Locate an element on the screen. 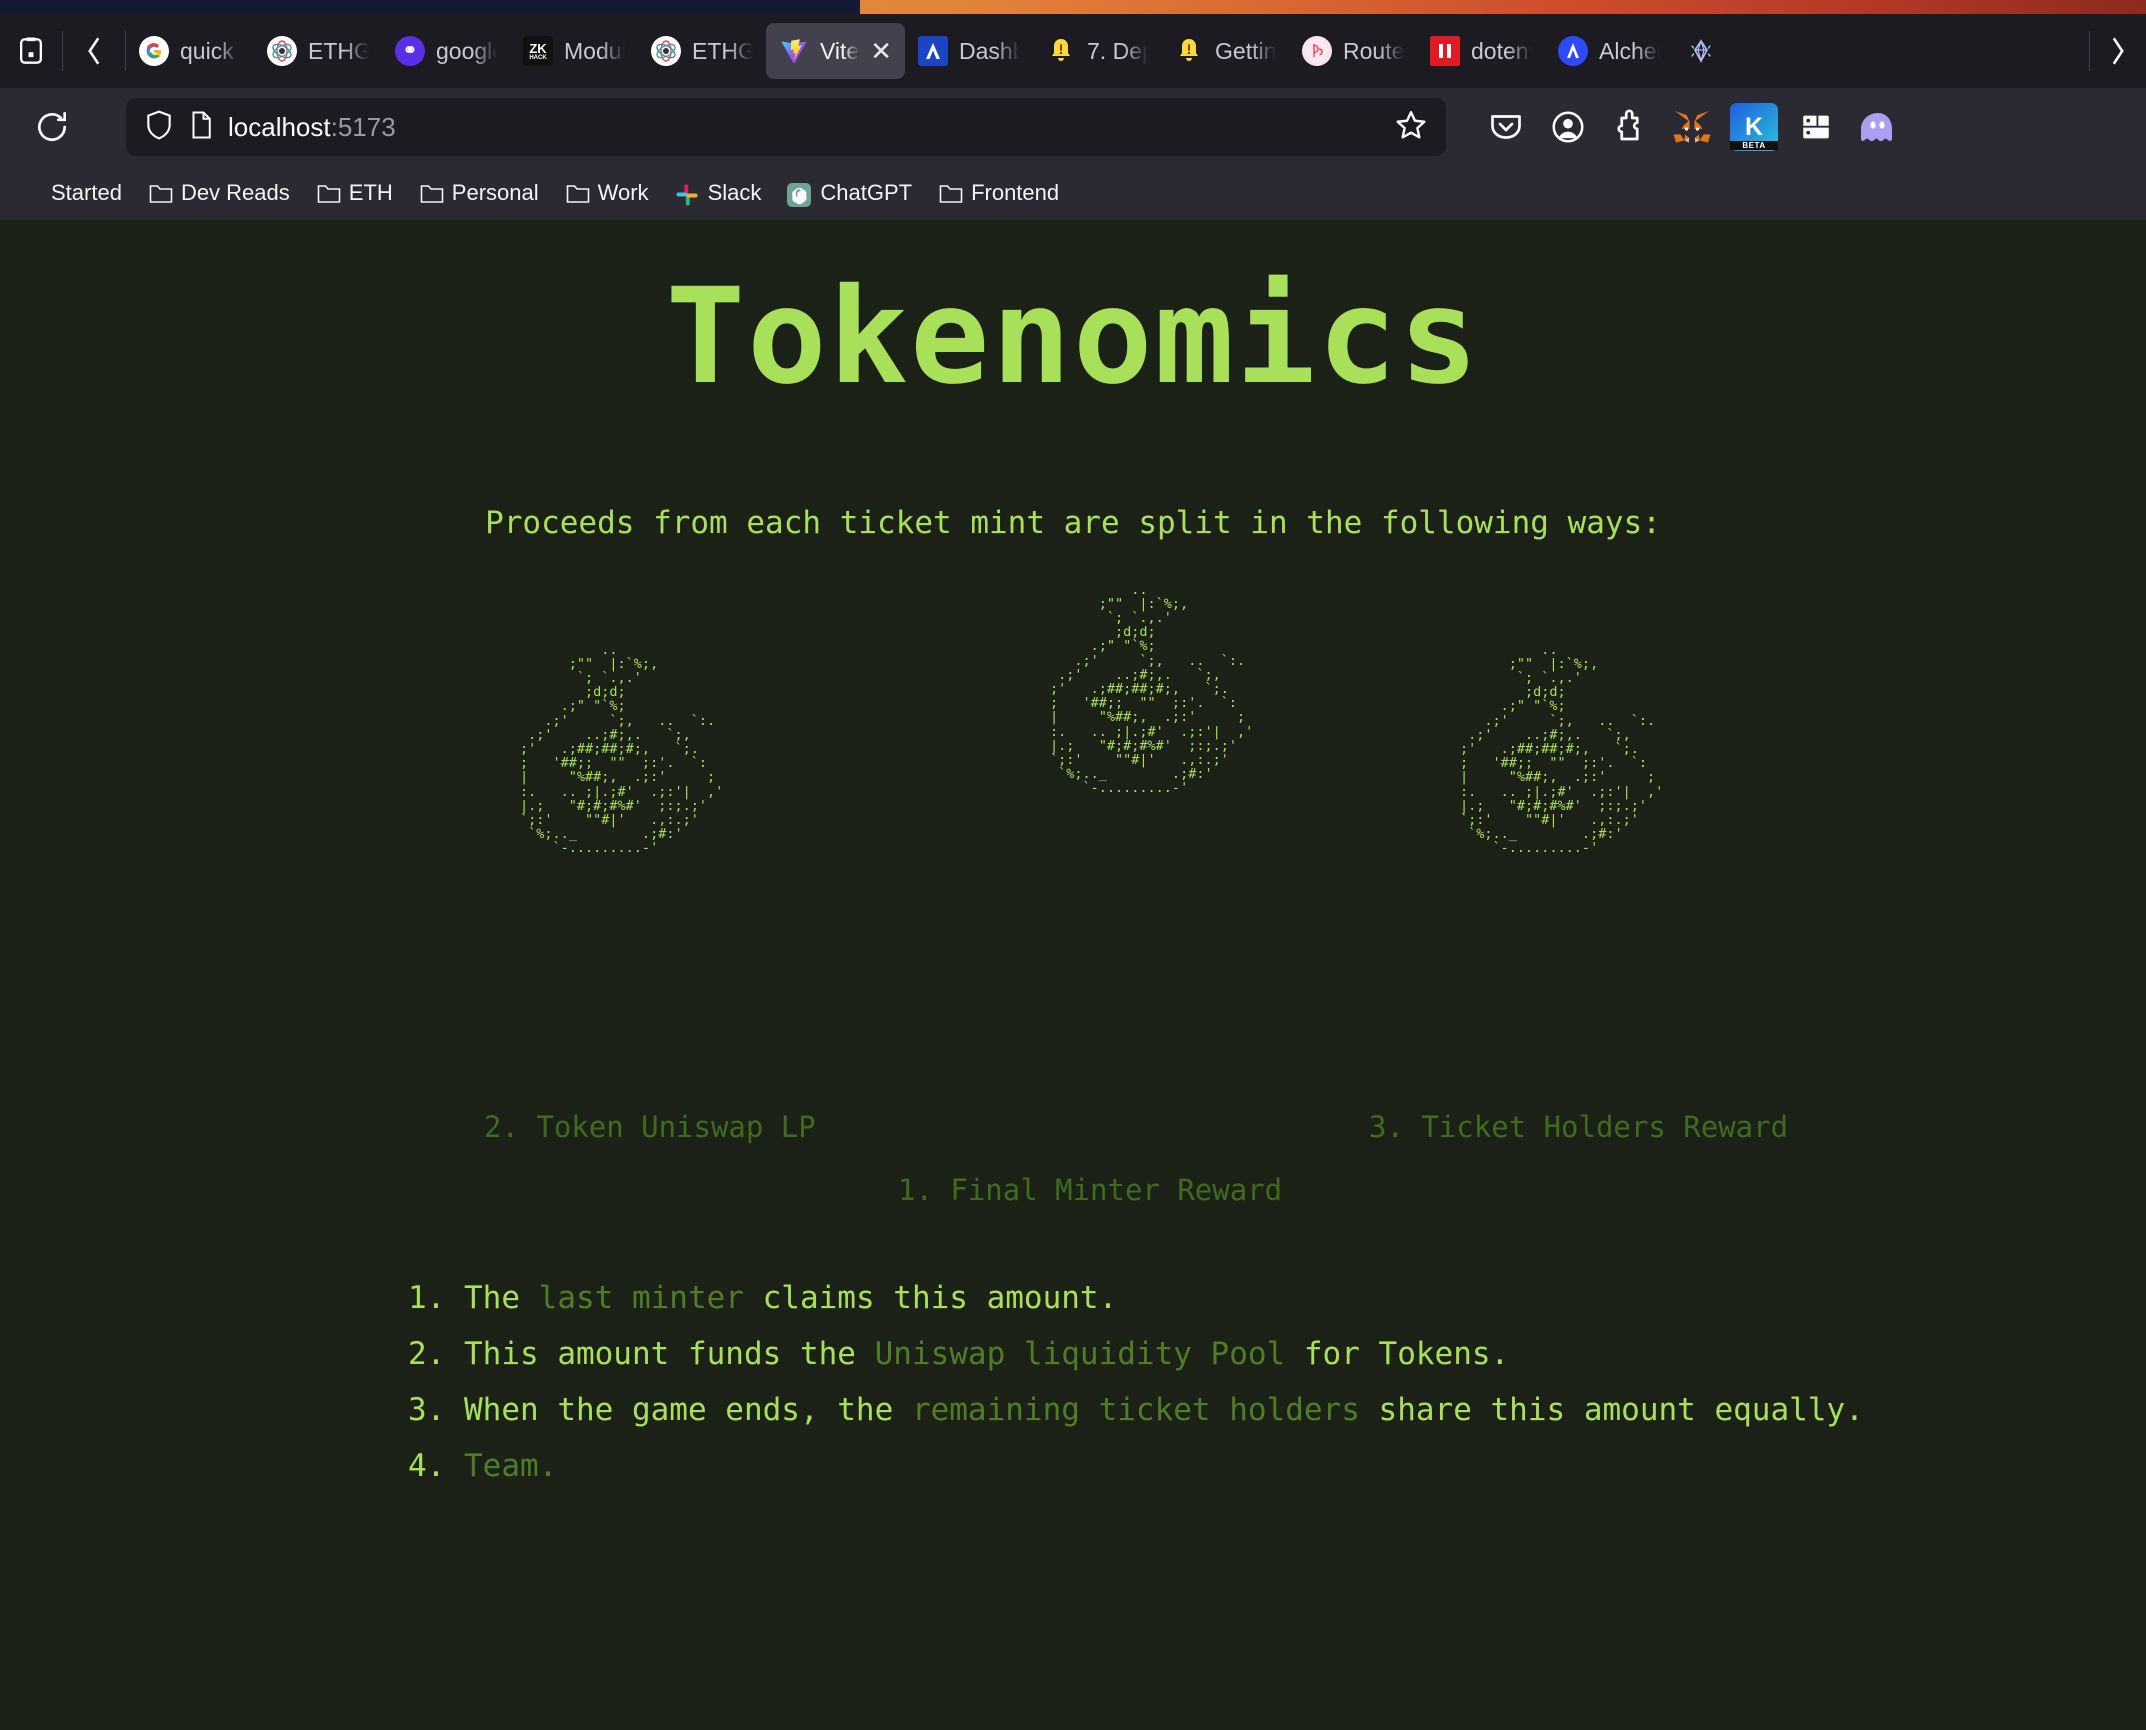  scroll-tabs-left-button is located at coordinates (94, 51).